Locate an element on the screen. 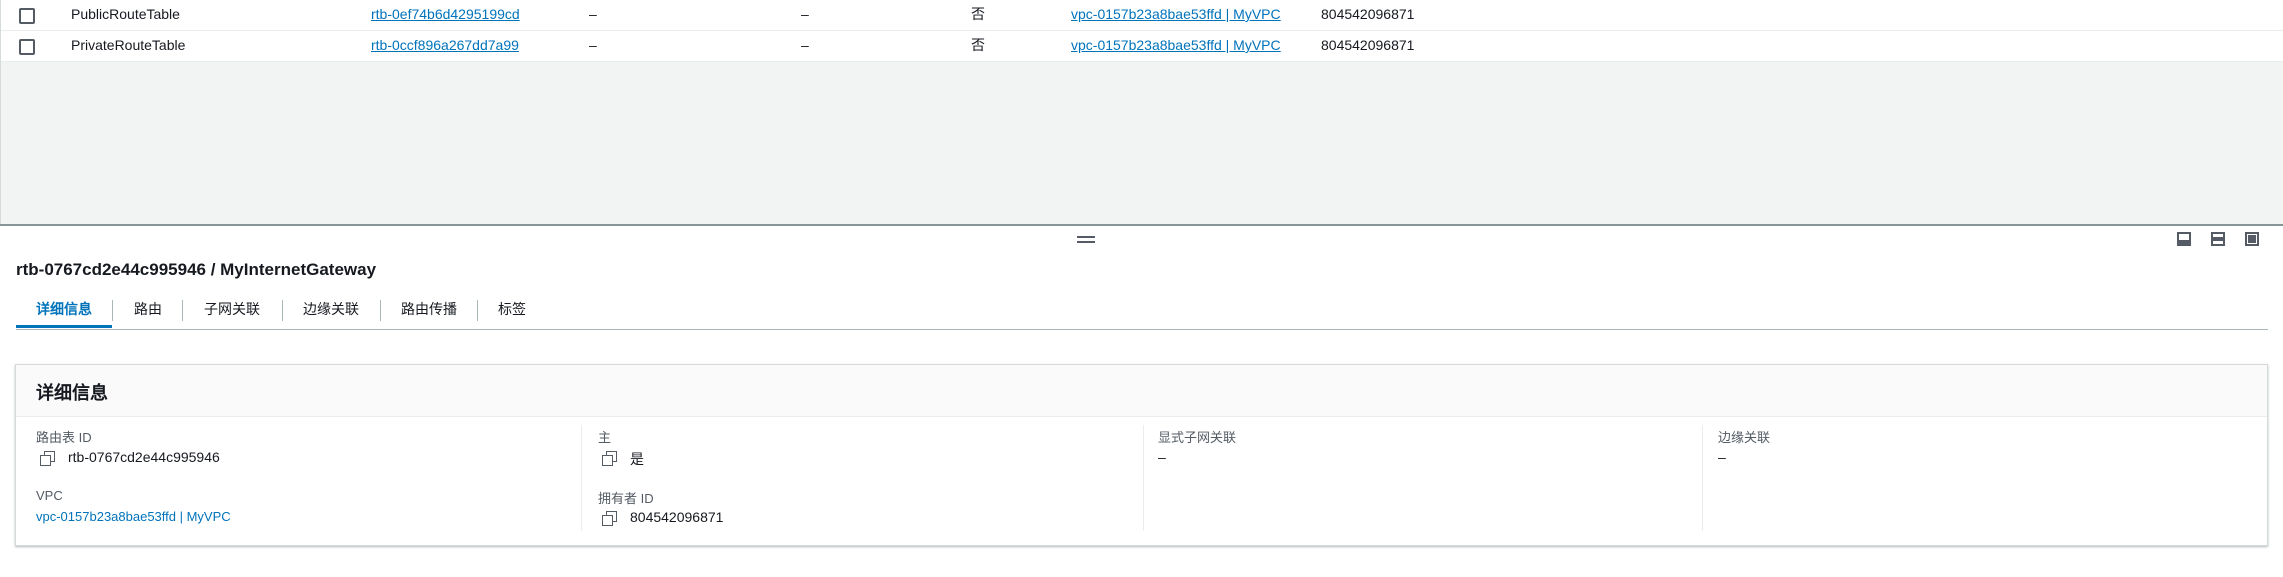  view-side-icon is located at coordinates (2218, 239).